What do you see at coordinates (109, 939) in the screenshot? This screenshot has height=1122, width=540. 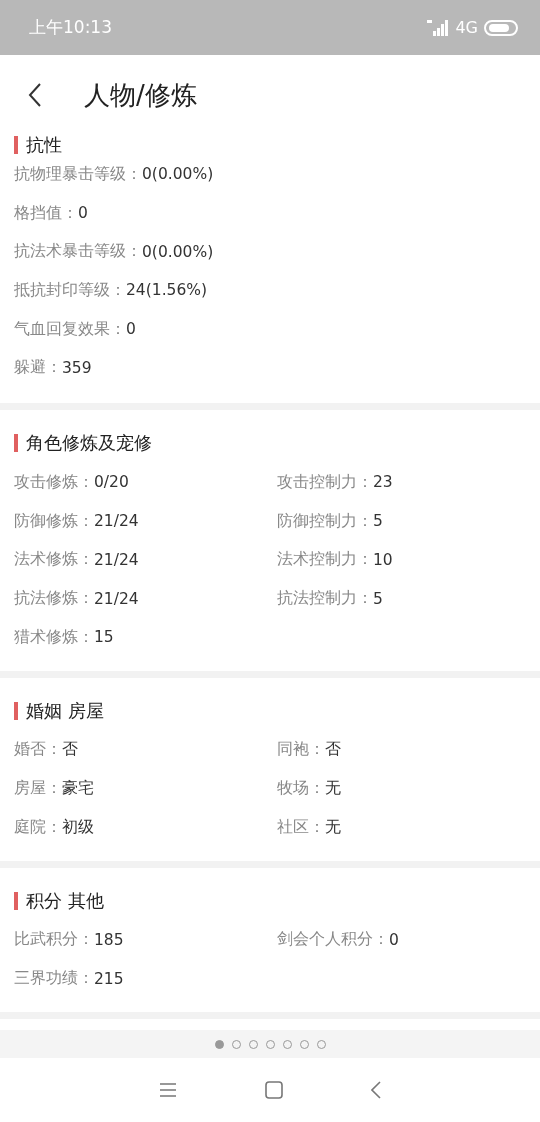 I see `stat-value: 185` at bounding box center [109, 939].